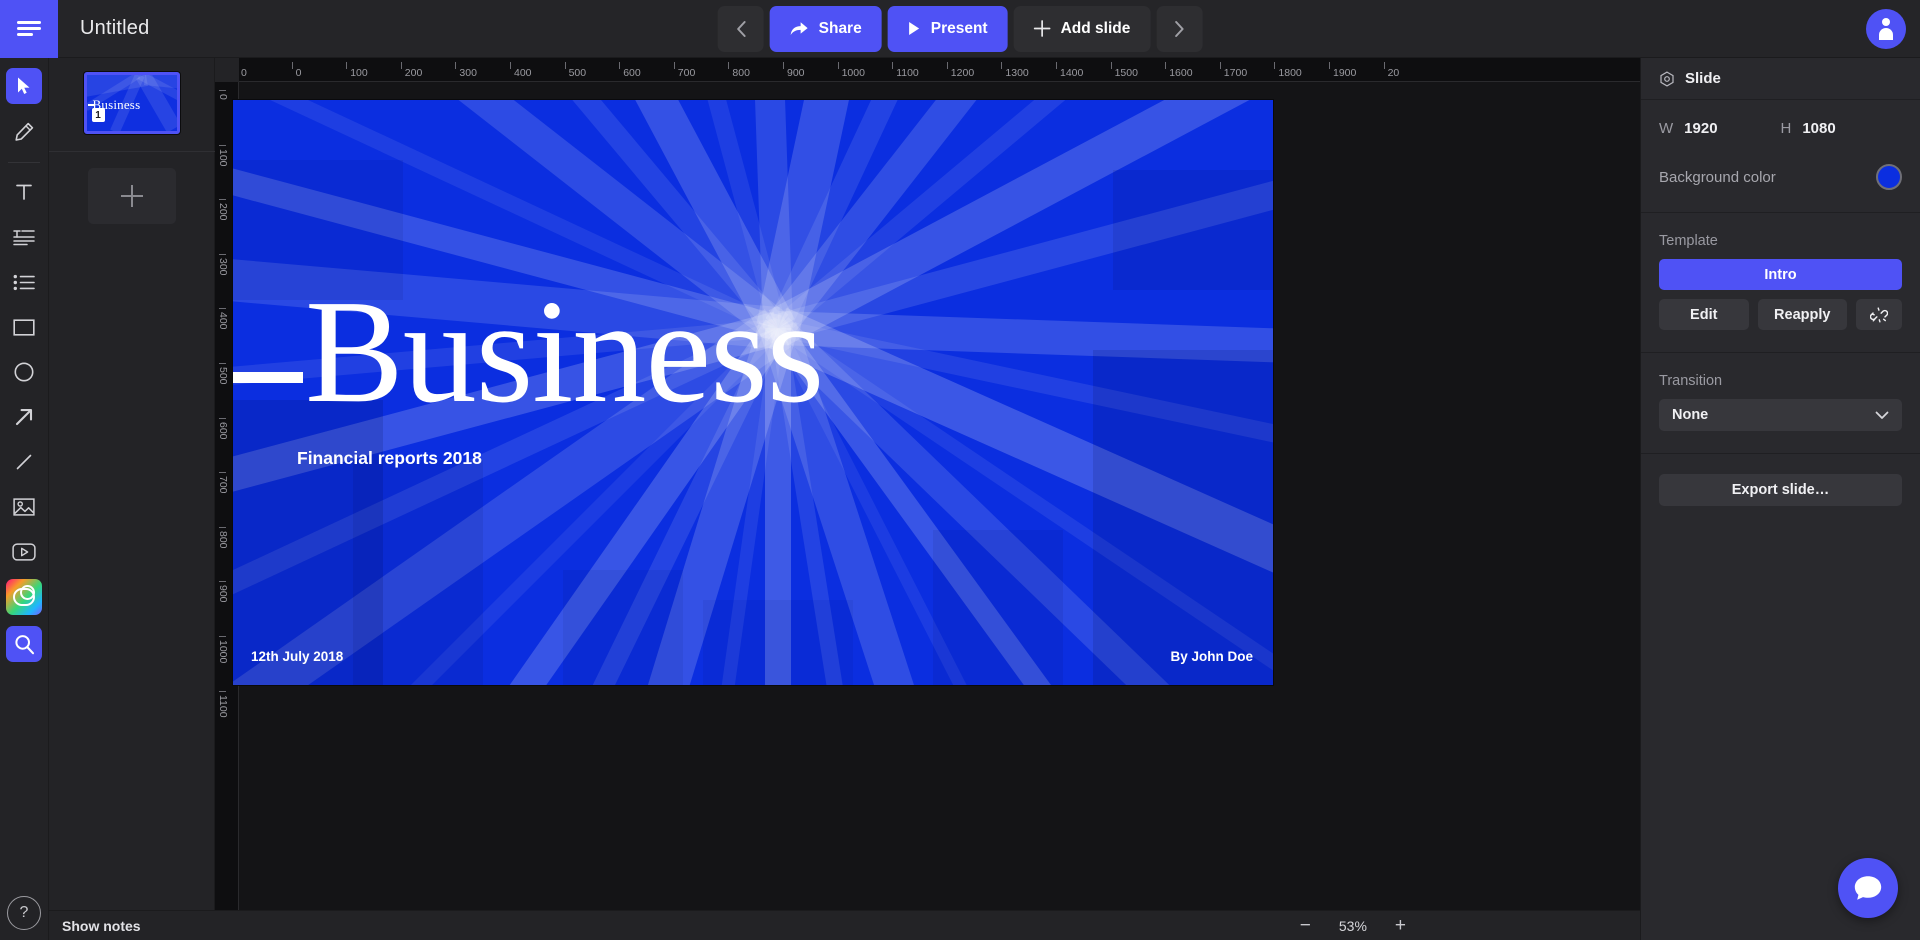 Image resolution: width=1920 pixels, height=940 pixels. I want to click on template-reapply-button: Reapply, so click(1802, 314).